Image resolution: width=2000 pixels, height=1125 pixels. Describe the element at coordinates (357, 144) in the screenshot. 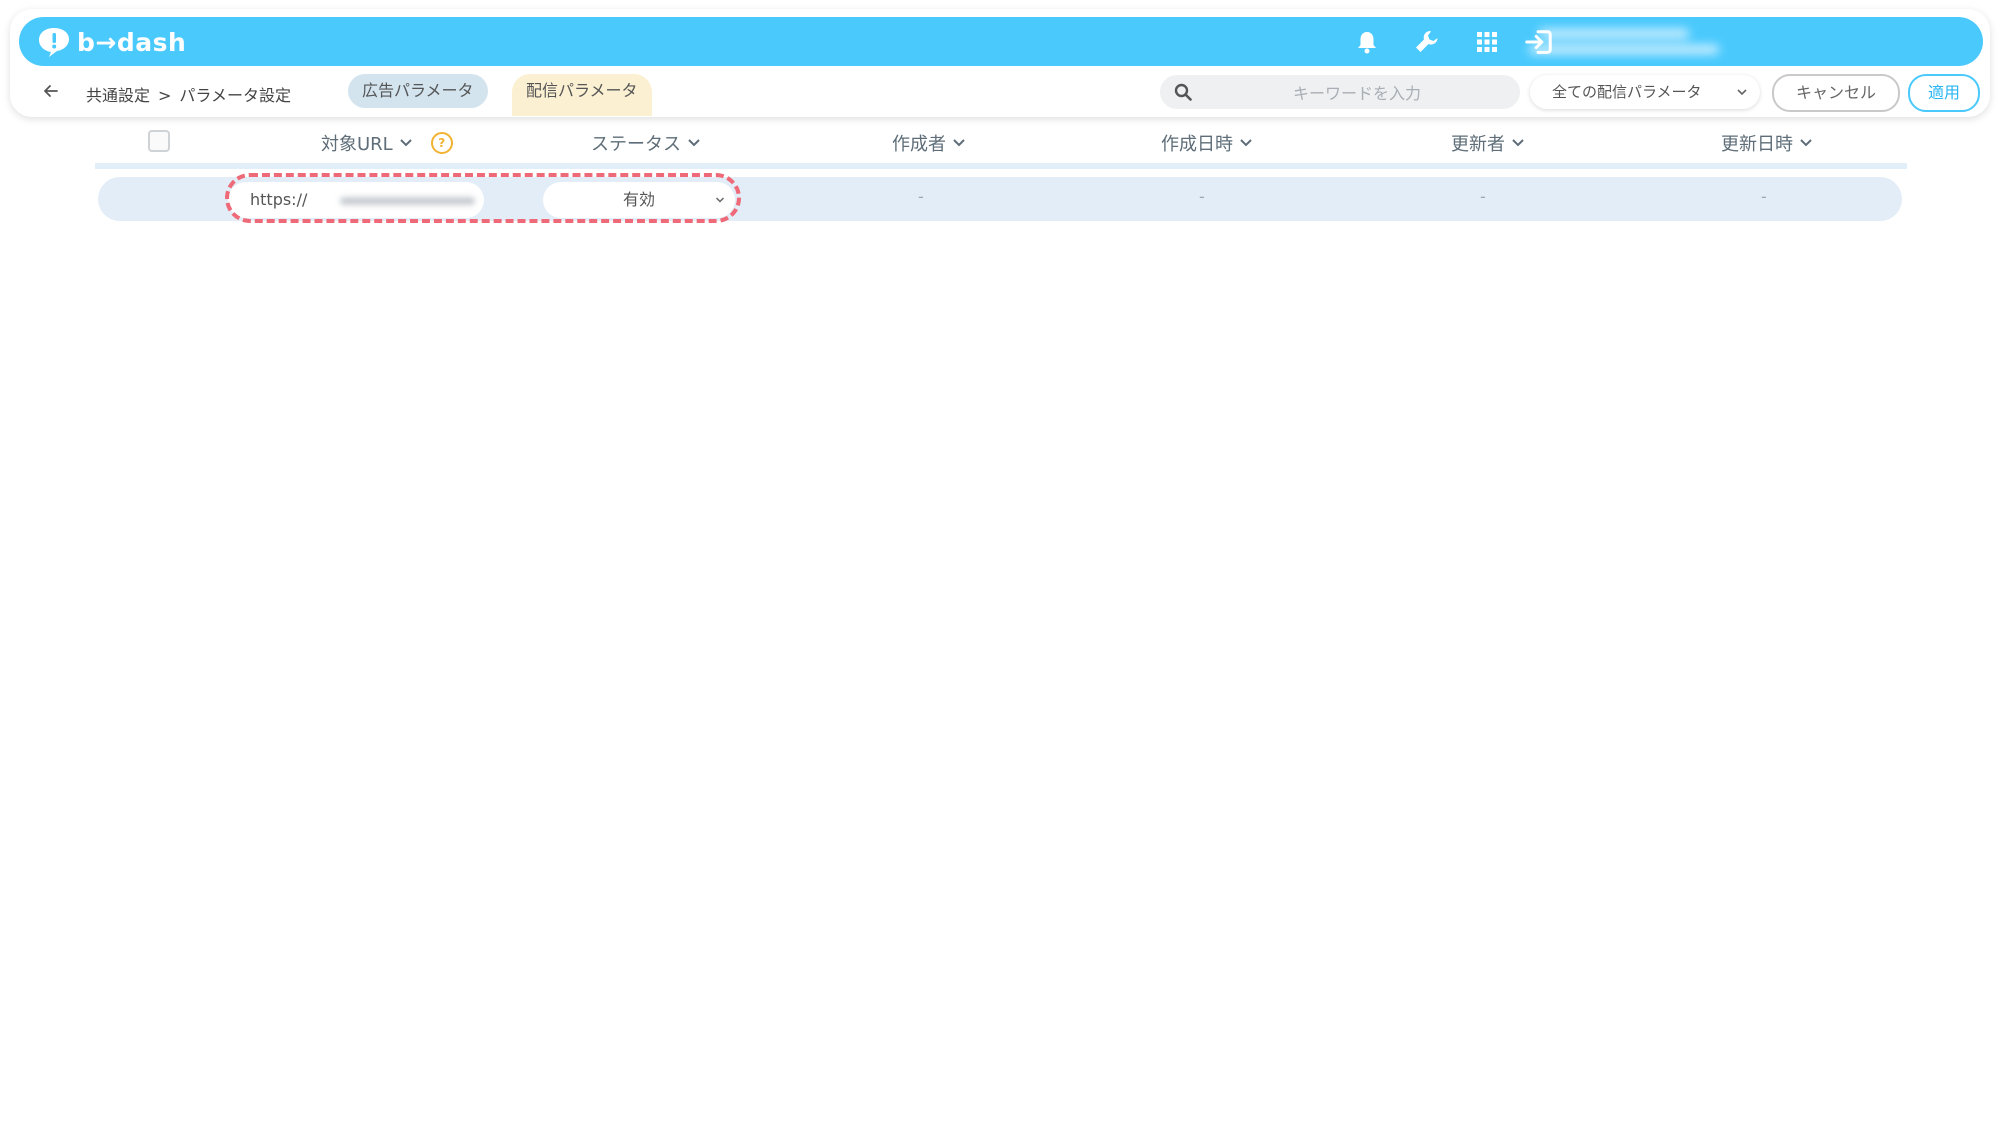

I see `column-header-label: 対象URL` at that location.